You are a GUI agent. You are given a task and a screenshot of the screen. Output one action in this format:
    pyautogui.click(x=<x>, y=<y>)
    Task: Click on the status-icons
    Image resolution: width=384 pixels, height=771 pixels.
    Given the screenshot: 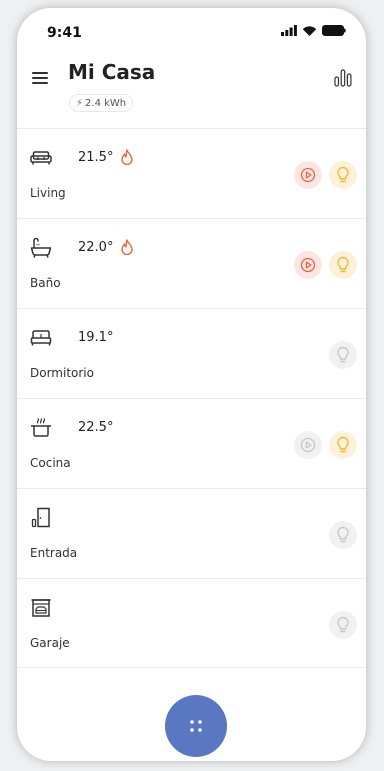 What is the action you would take?
    pyautogui.click(x=313, y=30)
    